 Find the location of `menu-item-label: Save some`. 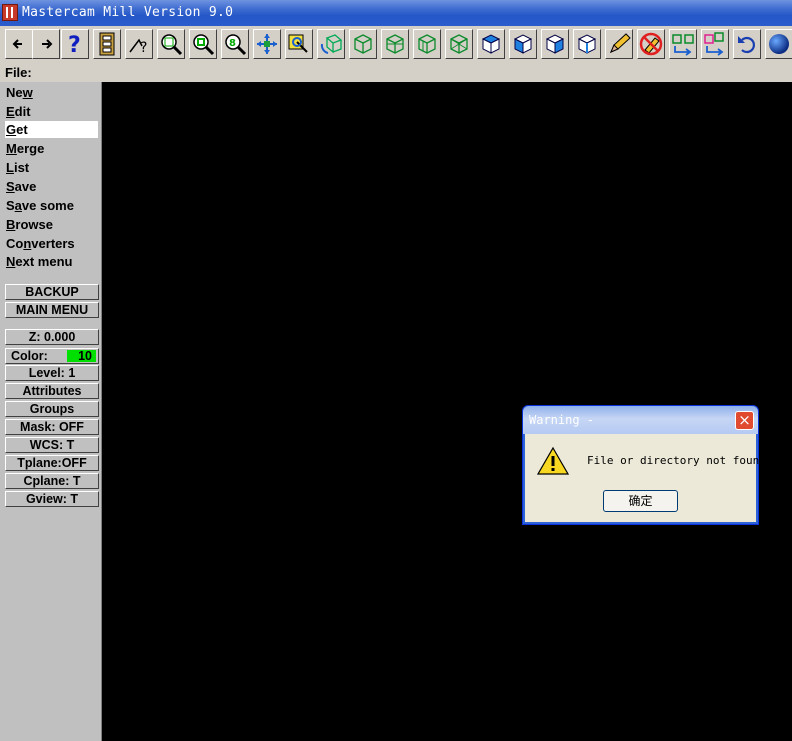

menu-item-label: Save some is located at coordinates (40, 205).